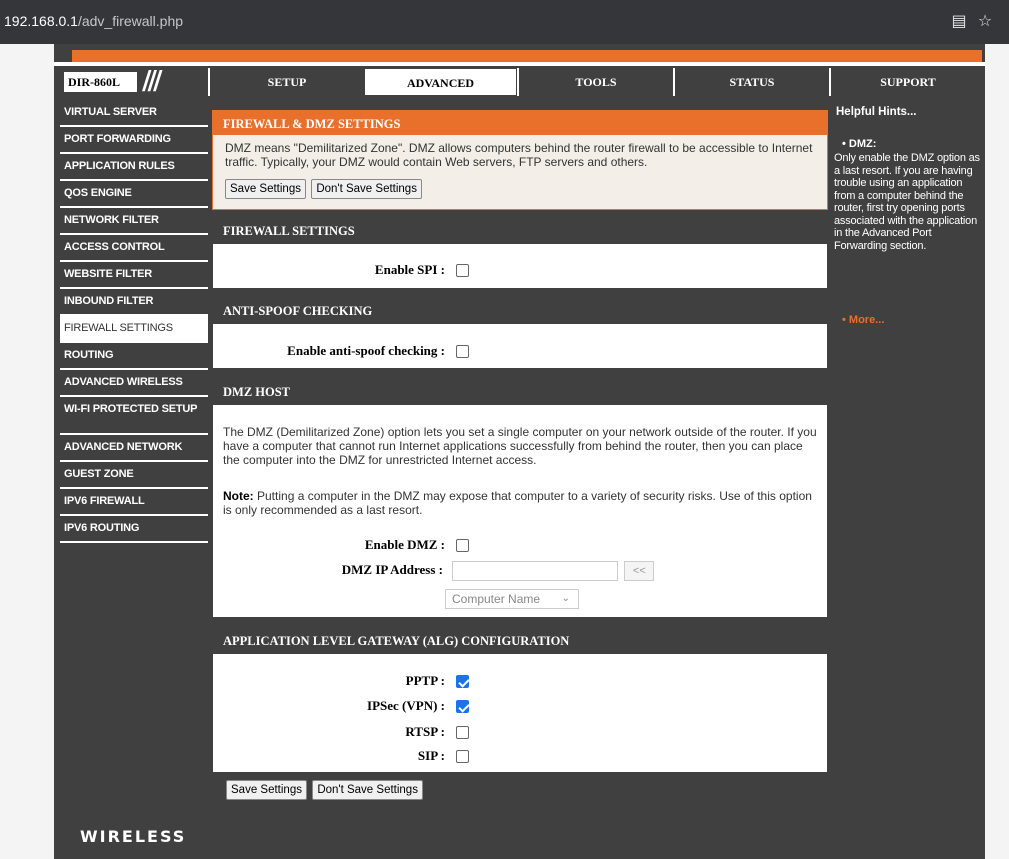 Image resolution: width=1009 pixels, height=859 pixels. Describe the element at coordinates (431, 755) in the screenshot. I see `sip-label: SIP :` at that location.